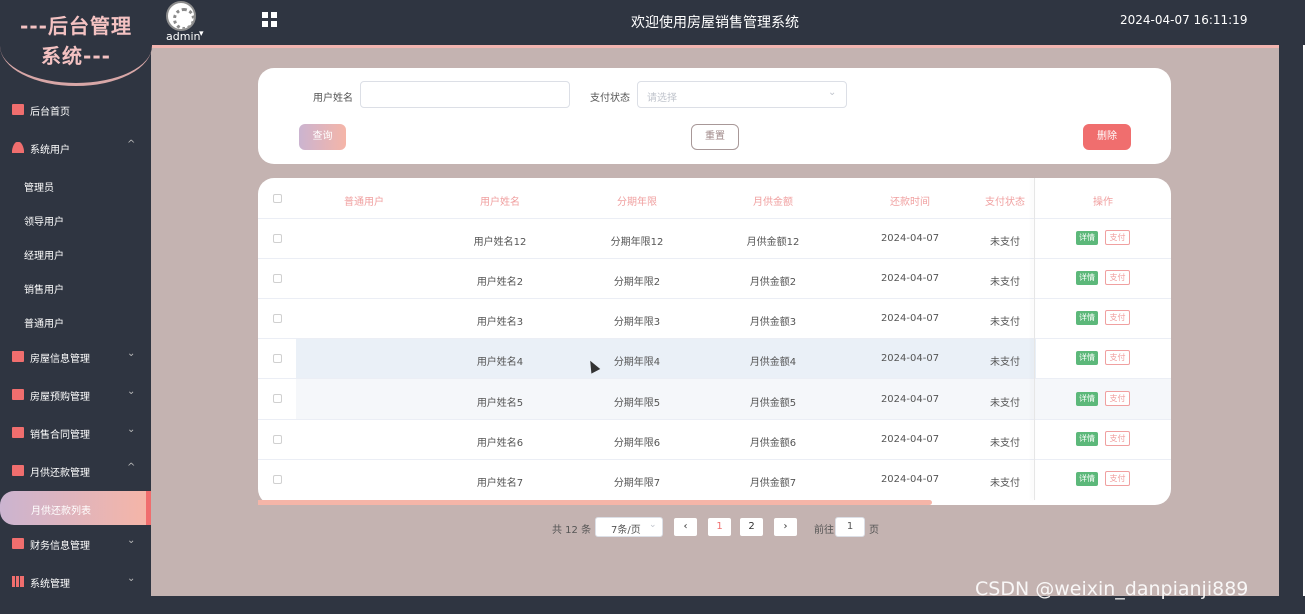 The width and height of the screenshot is (1305, 614). Describe the element at coordinates (629, 527) in the screenshot. I see `page-size-select: 7条/页 ⌄` at that location.